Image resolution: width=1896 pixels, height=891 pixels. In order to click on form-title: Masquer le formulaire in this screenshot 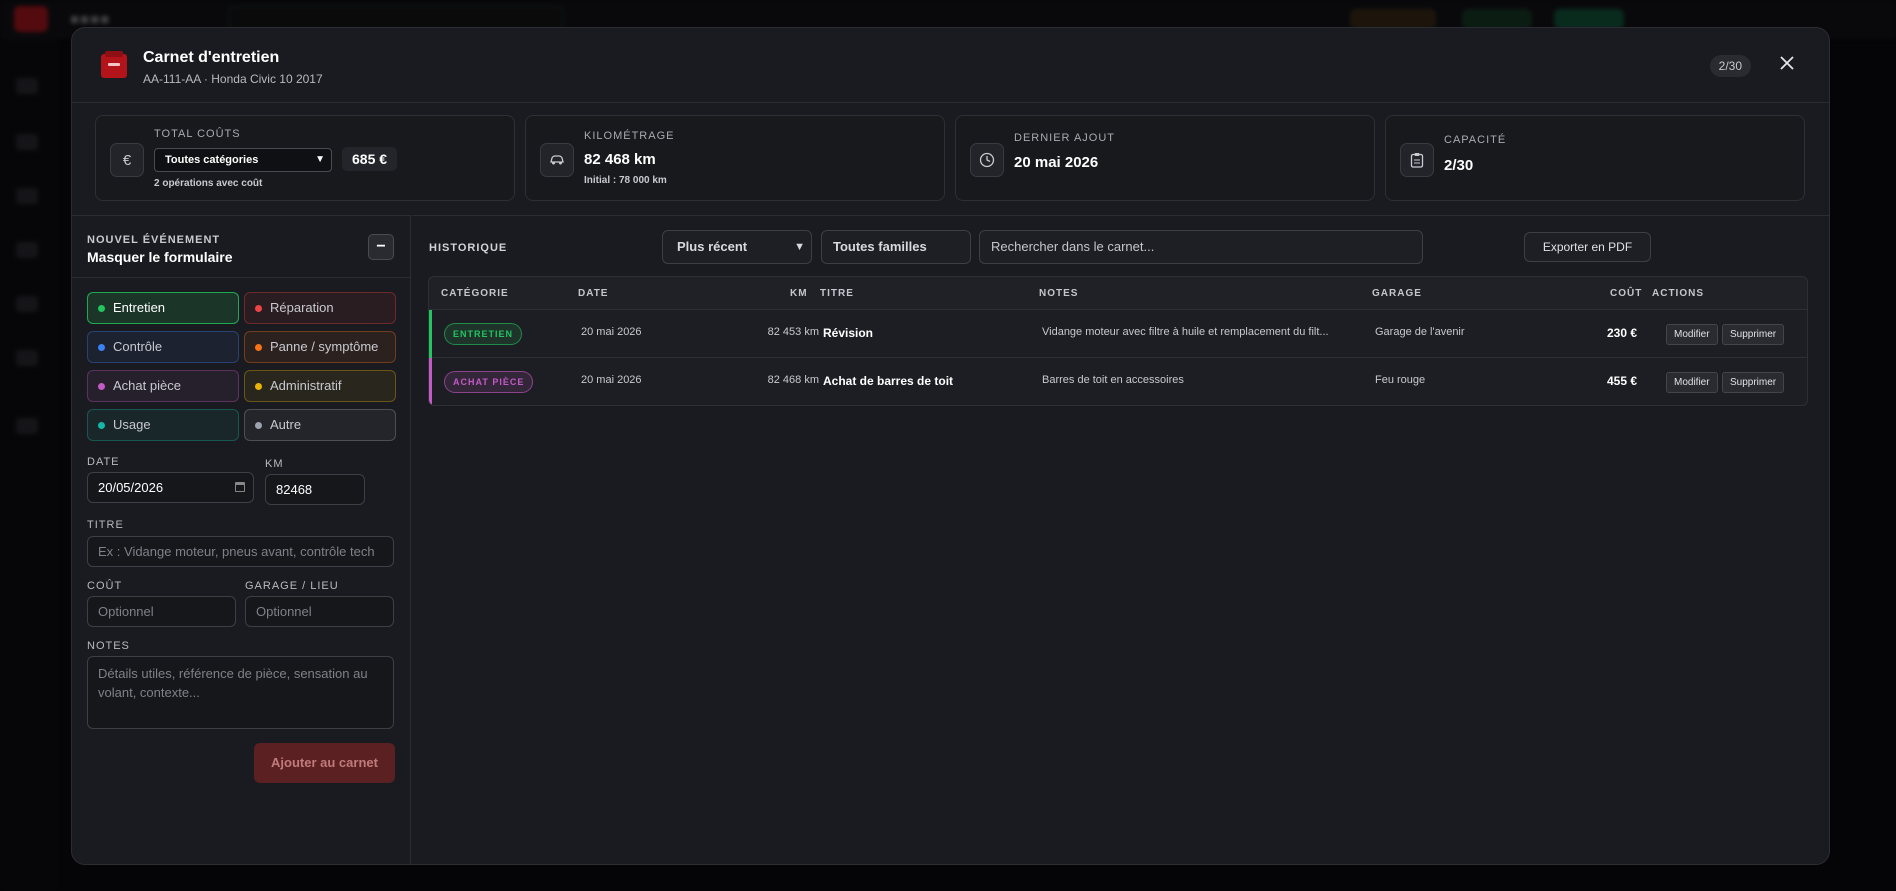, I will do `click(160, 257)`.